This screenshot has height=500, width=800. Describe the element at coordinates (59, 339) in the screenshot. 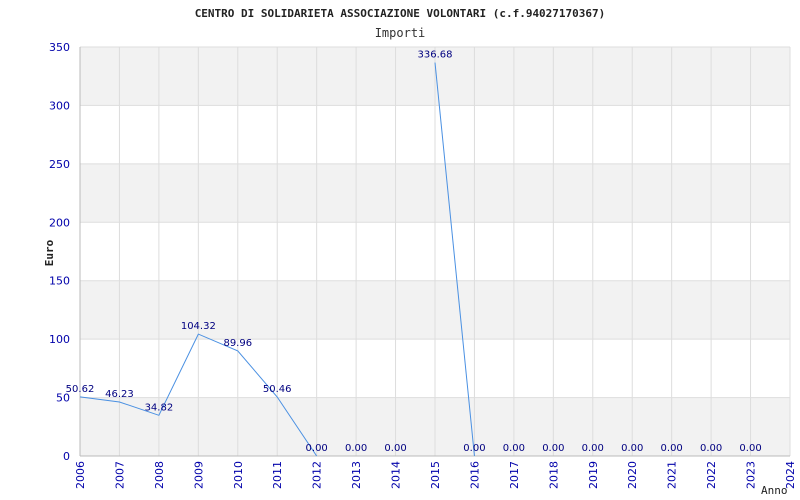

I see `y-tick-label: 100` at that location.